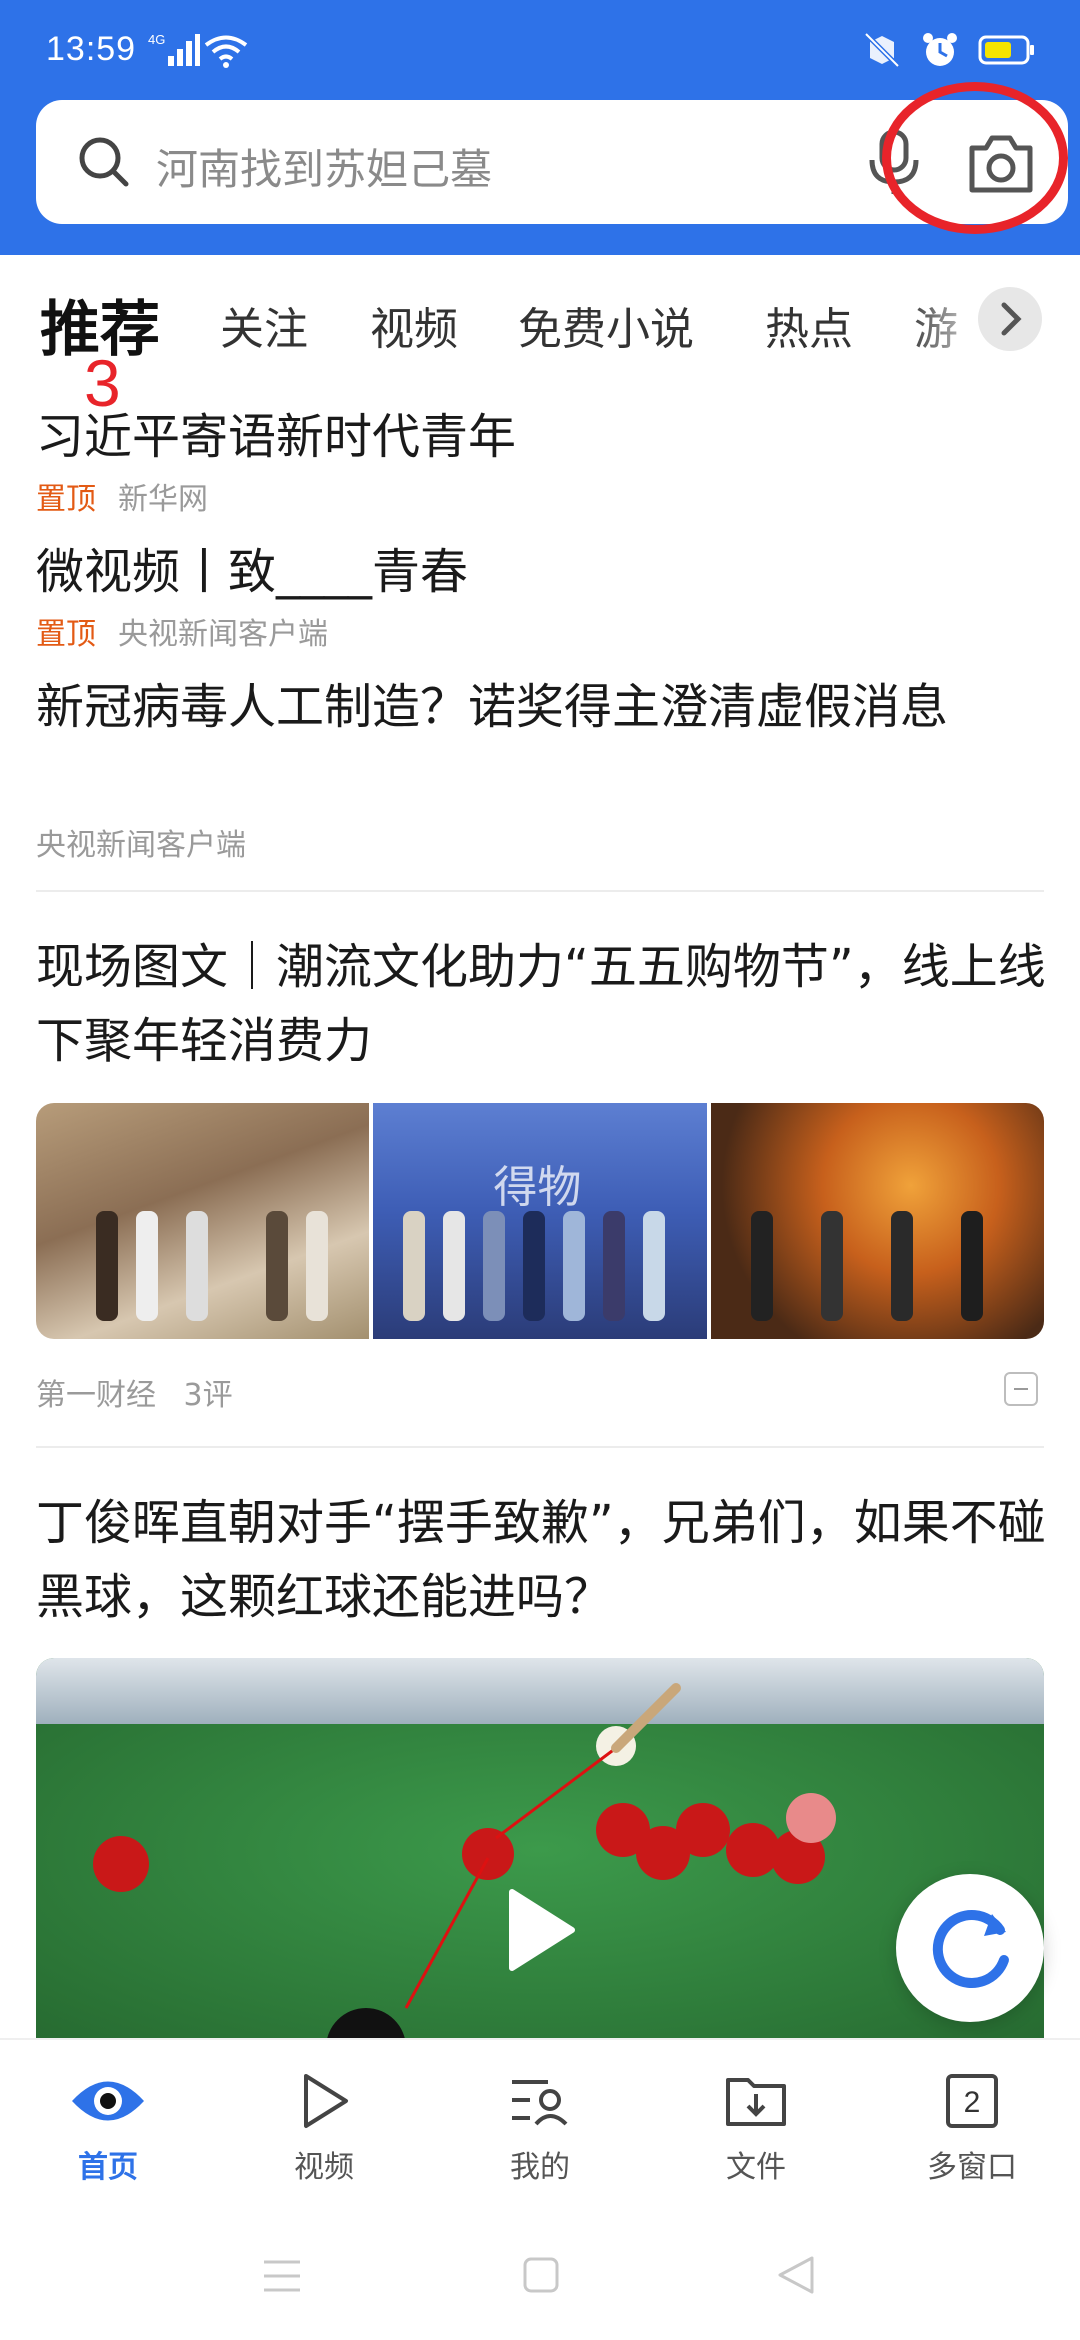 The image size is (1080, 2340). Describe the element at coordinates (91, 49) in the screenshot. I see `status-time: 13:59` at that location.